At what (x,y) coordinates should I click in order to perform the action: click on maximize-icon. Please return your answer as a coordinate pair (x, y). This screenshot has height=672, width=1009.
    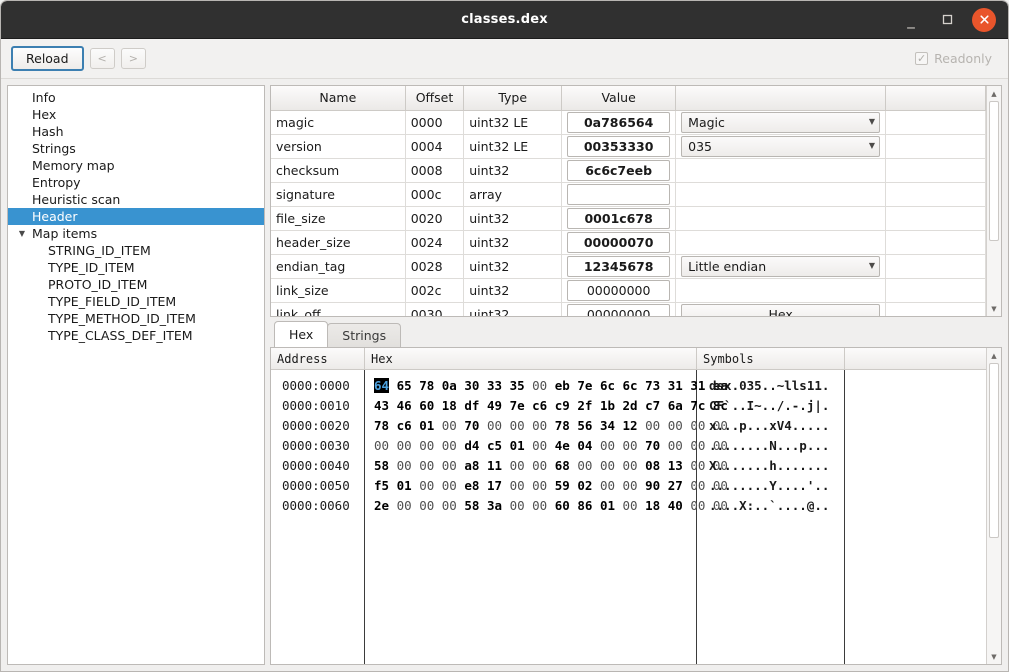
    Looking at the image, I should click on (947, 20).